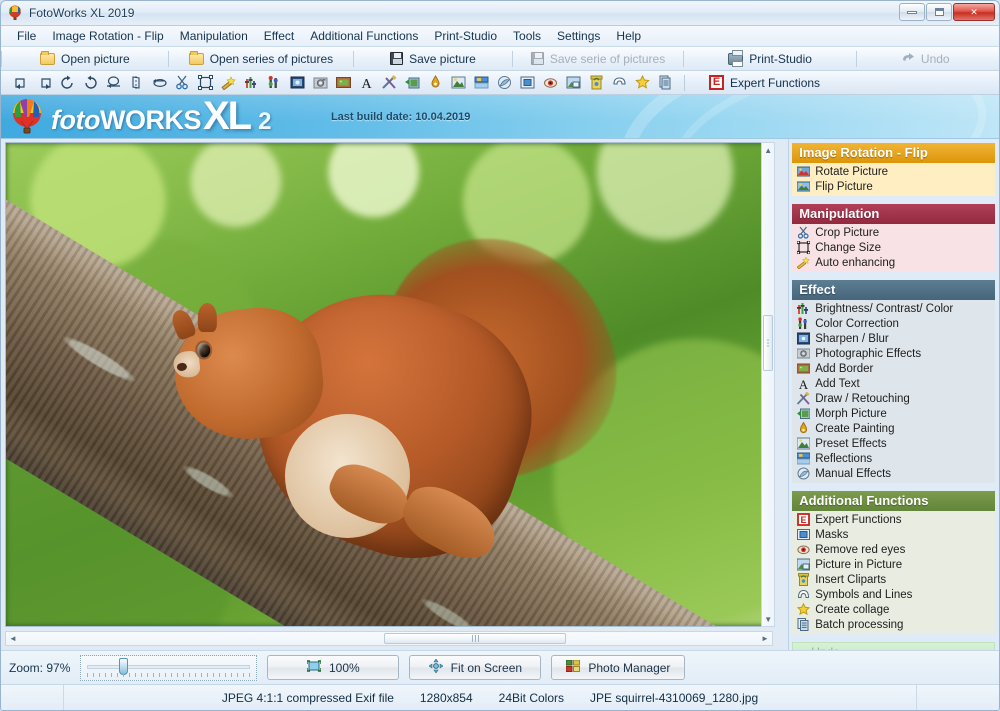 The width and height of the screenshot is (1000, 711). I want to click on sidebar-item-sharpen-blur: Sharpen / Blur, so click(893, 338).